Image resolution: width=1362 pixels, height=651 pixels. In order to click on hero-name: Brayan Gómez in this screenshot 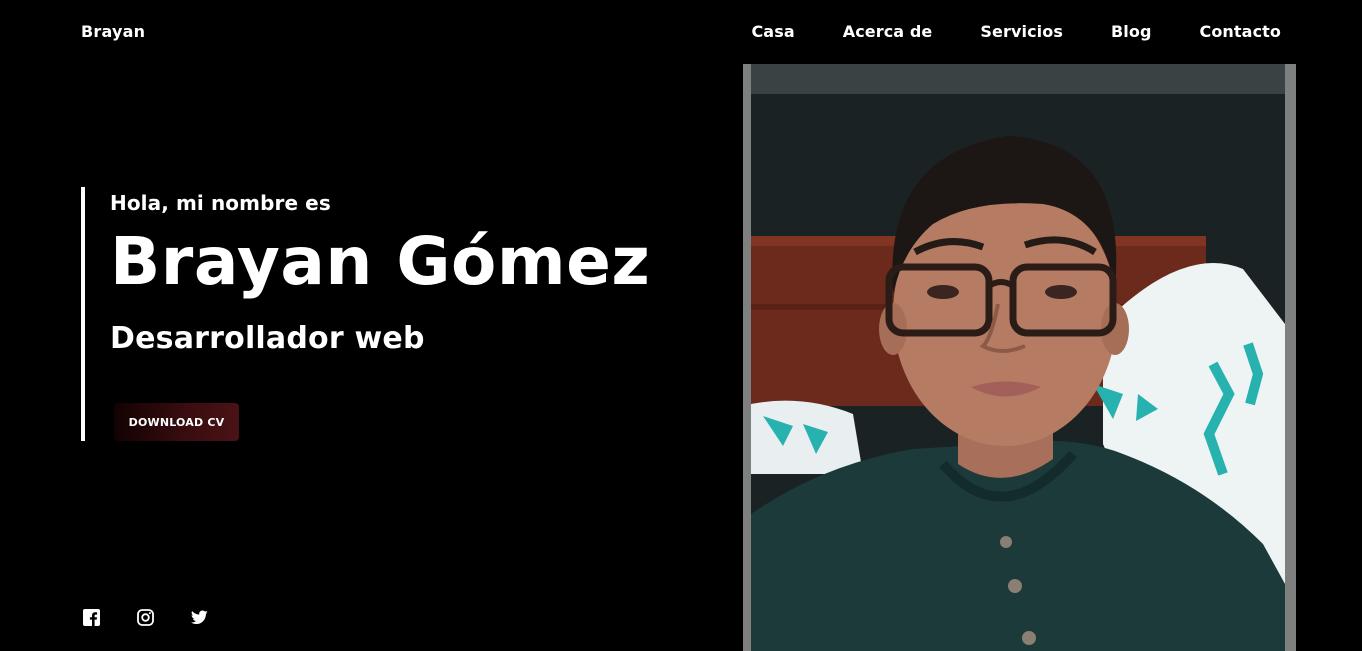, I will do `click(380, 261)`.